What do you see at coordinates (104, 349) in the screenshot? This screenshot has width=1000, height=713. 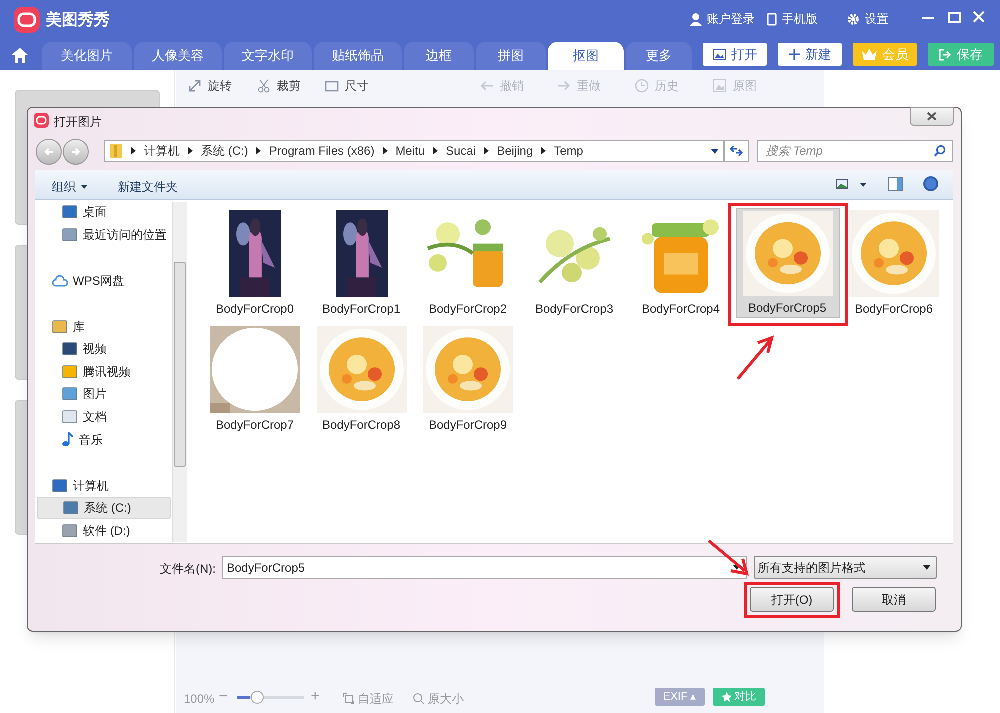 I see `nav-item: 视频` at bounding box center [104, 349].